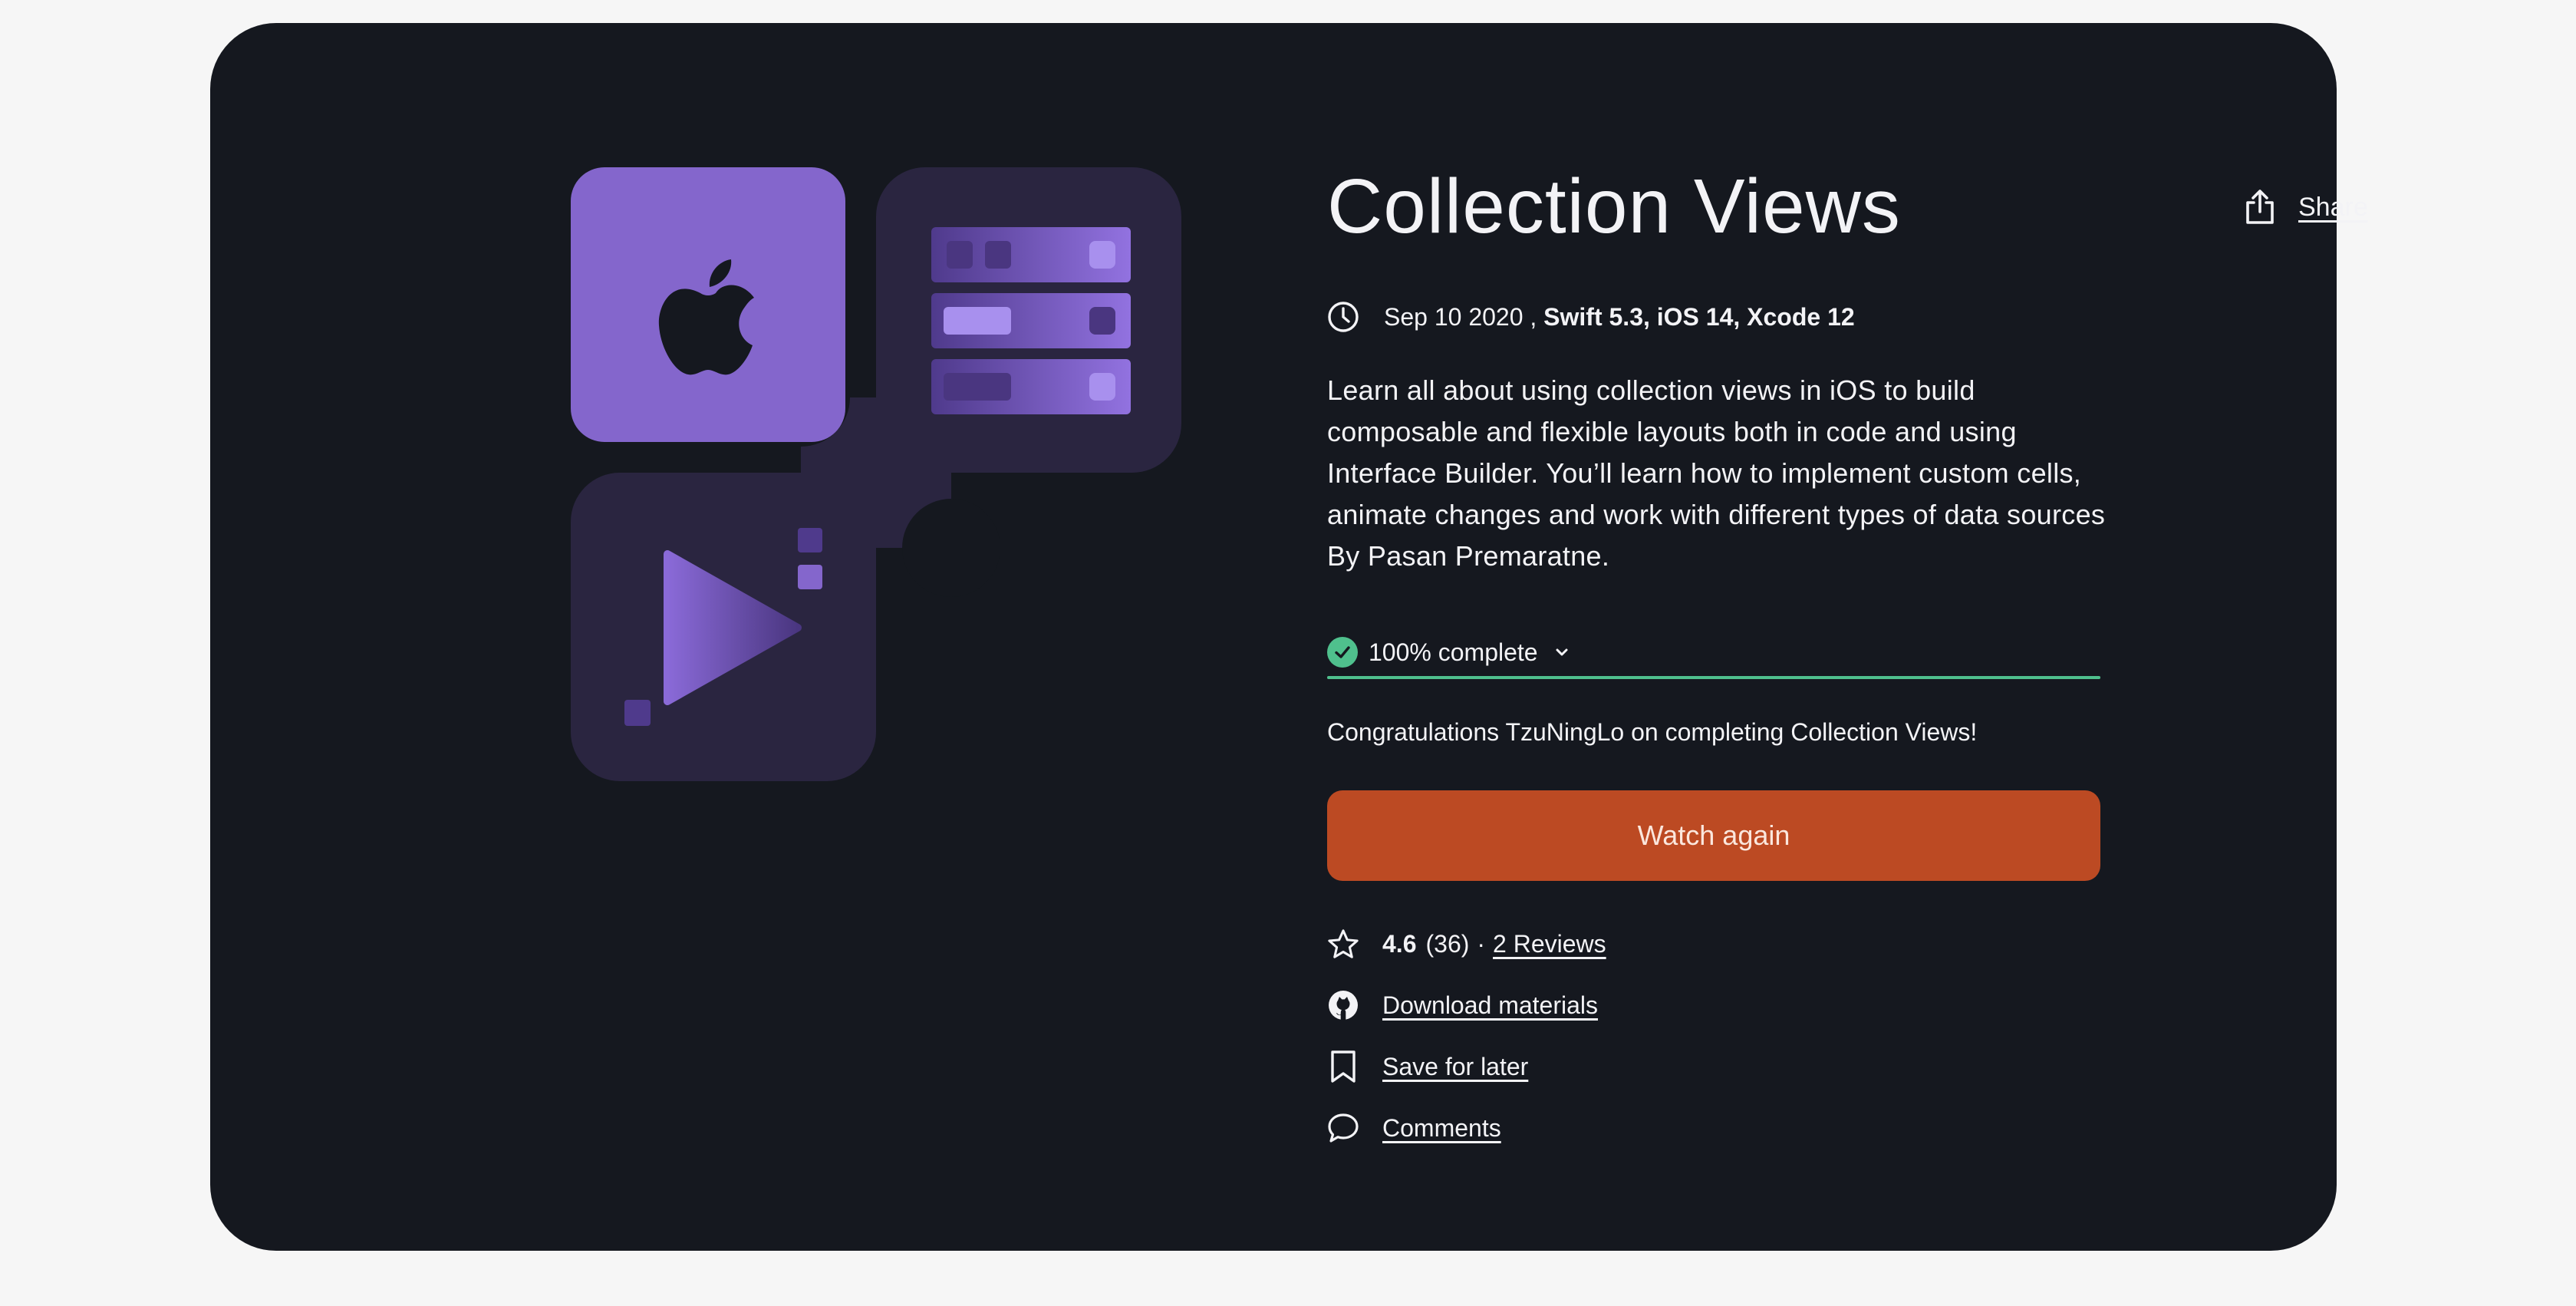 The image size is (2576, 1306). What do you see at coordinates (708, 304) in the screenshot?
I see `apple-tile` at bounding box center [708, 304].